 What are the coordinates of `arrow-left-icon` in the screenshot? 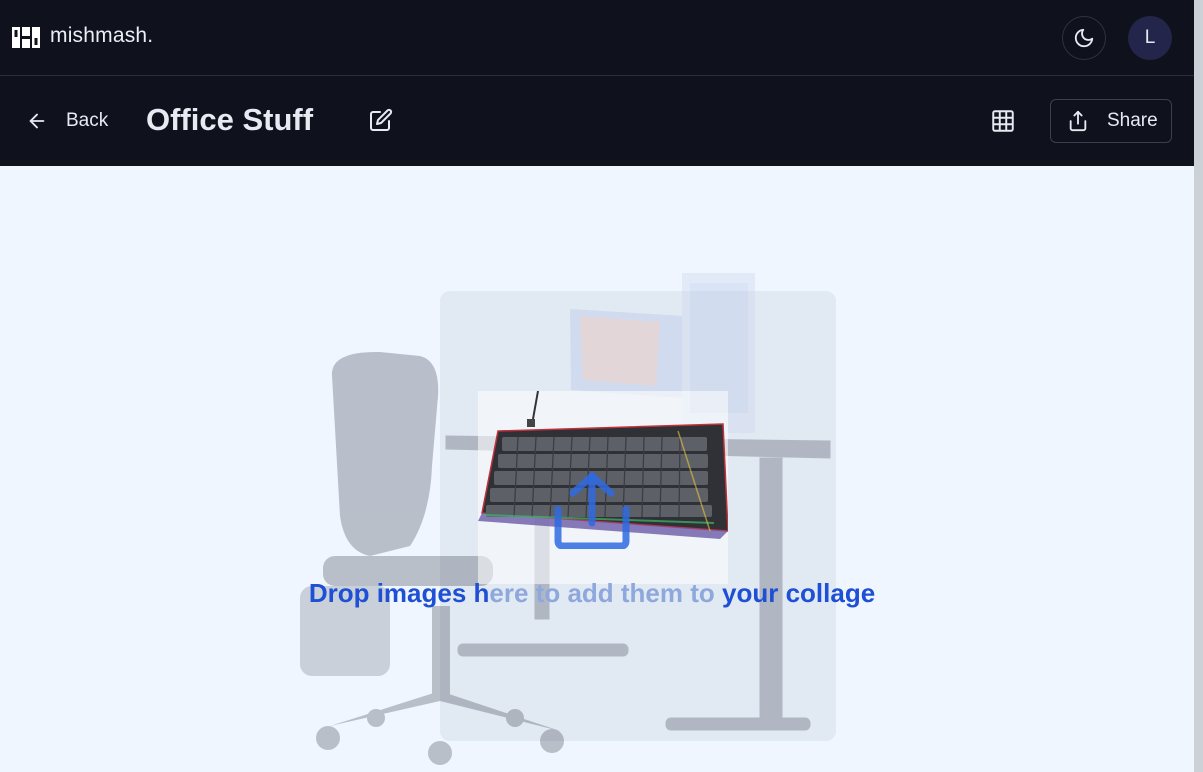 It's located at (37, 121).